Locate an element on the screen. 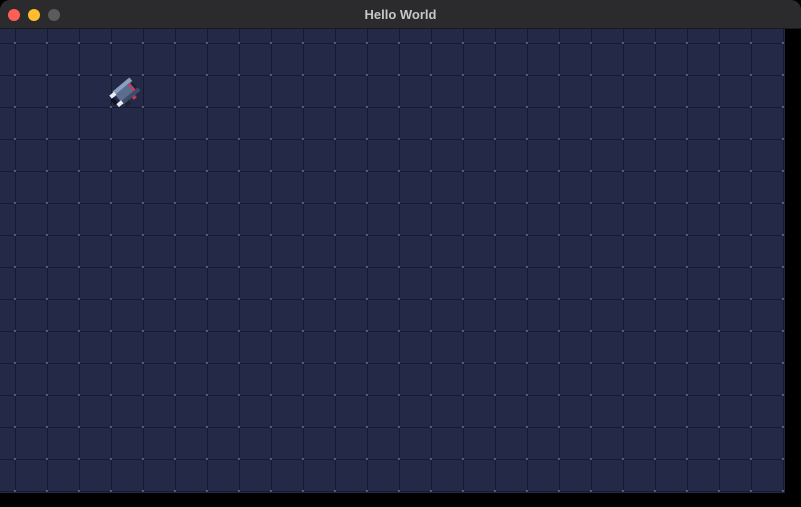  robot-sprite-icon is located at coordinates (125, 92).